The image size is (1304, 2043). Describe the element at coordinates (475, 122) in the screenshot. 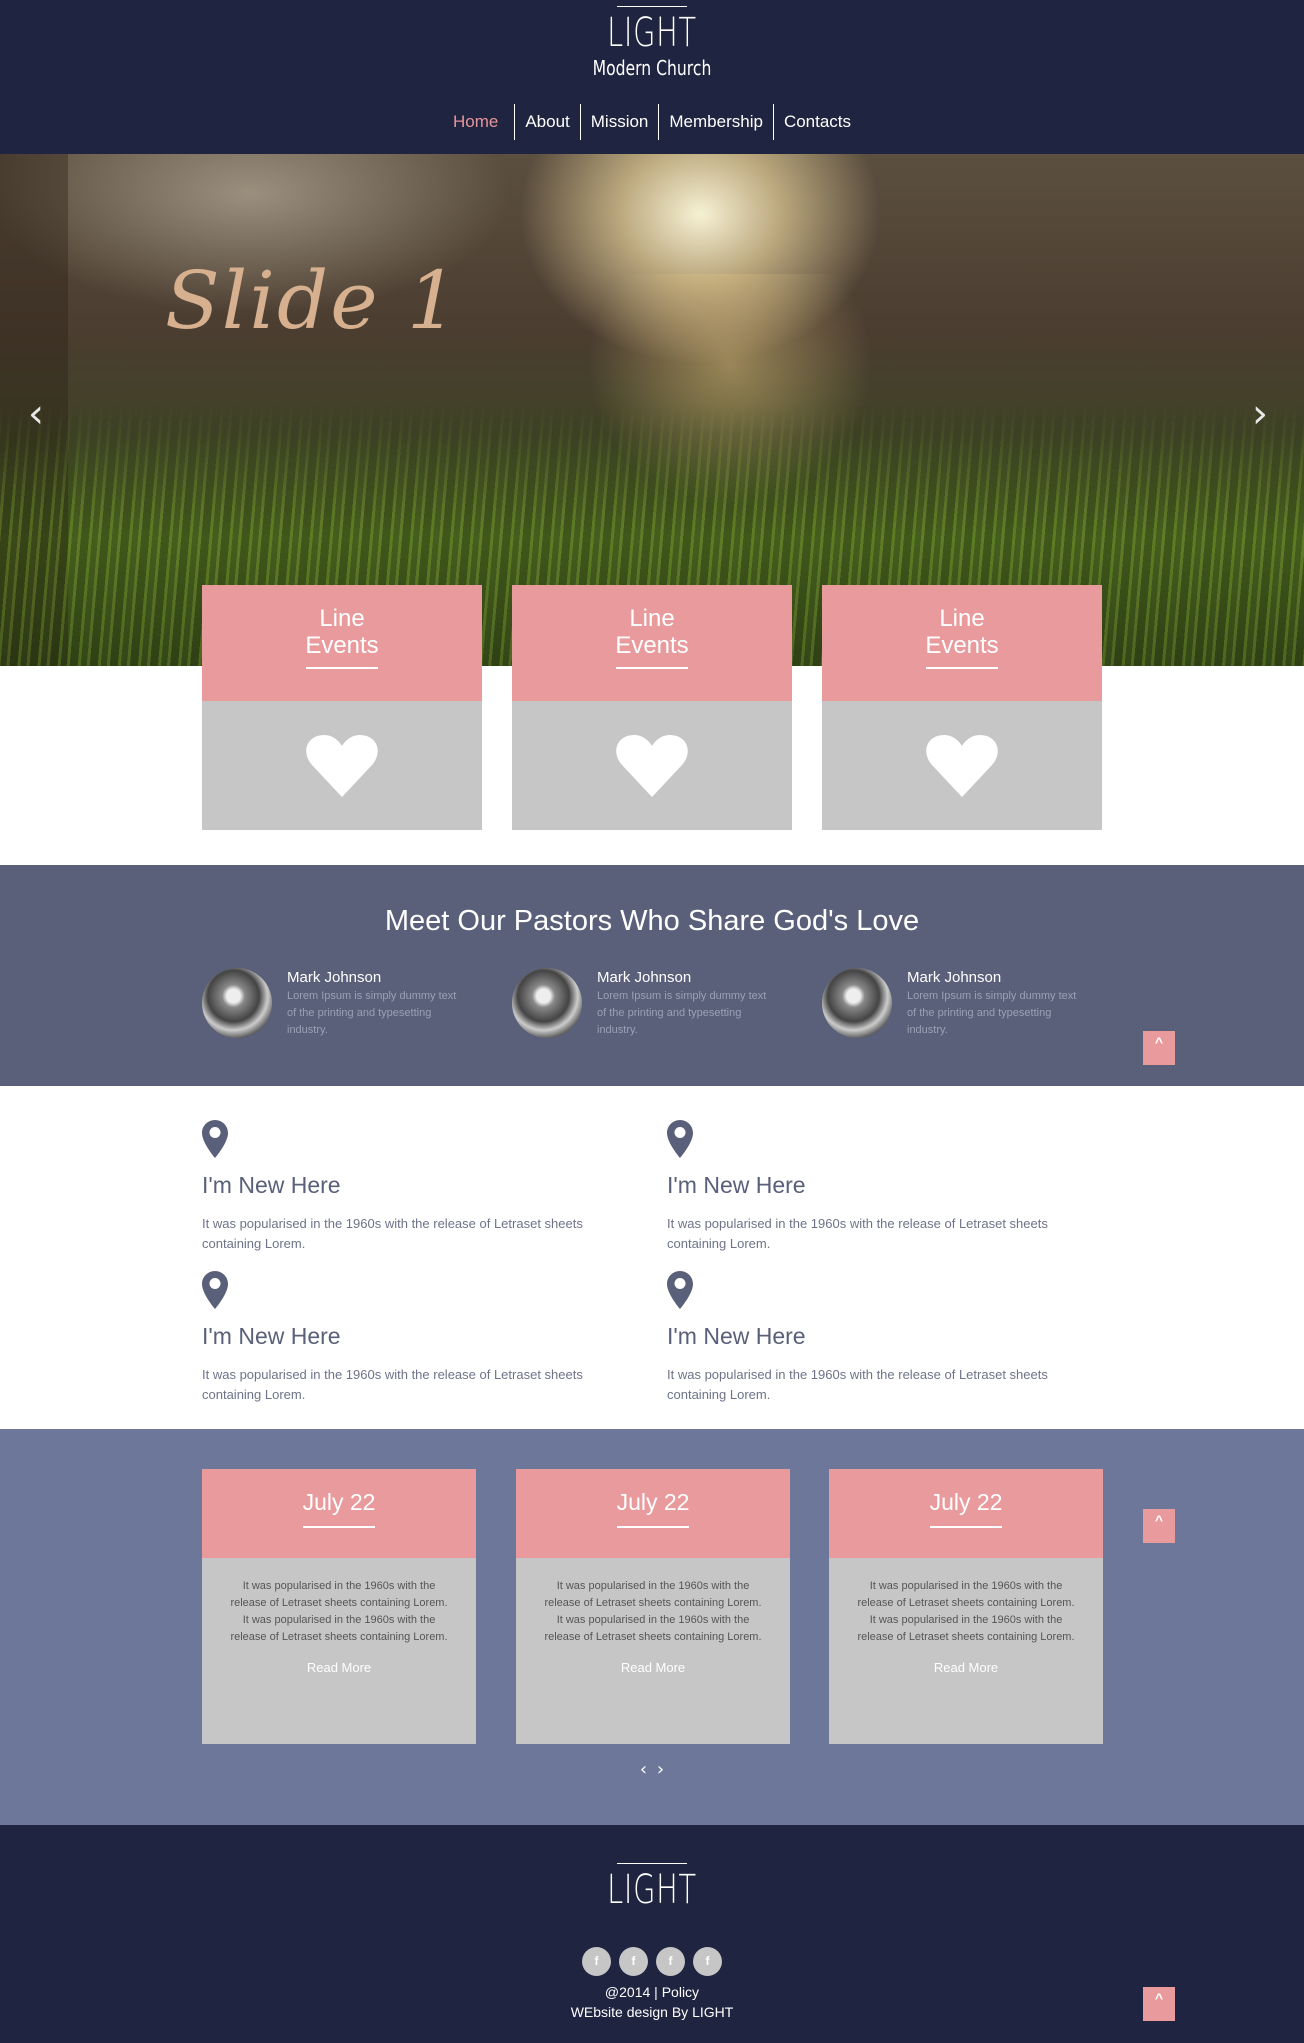

I see `nav-home: Home` at that location.